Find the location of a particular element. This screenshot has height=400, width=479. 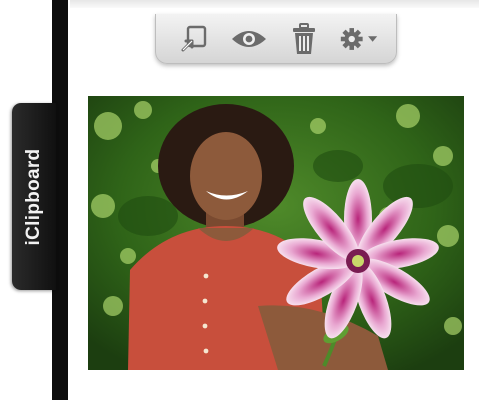

trash-icon is located at coordinates (303, 38).